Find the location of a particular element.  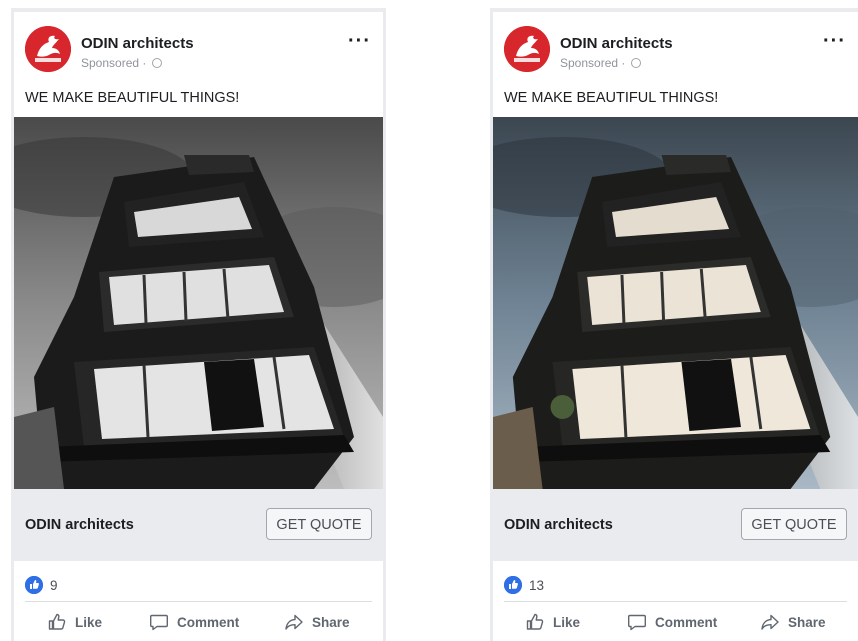

reactions-row: 9 is located at coordinates (198, 581).